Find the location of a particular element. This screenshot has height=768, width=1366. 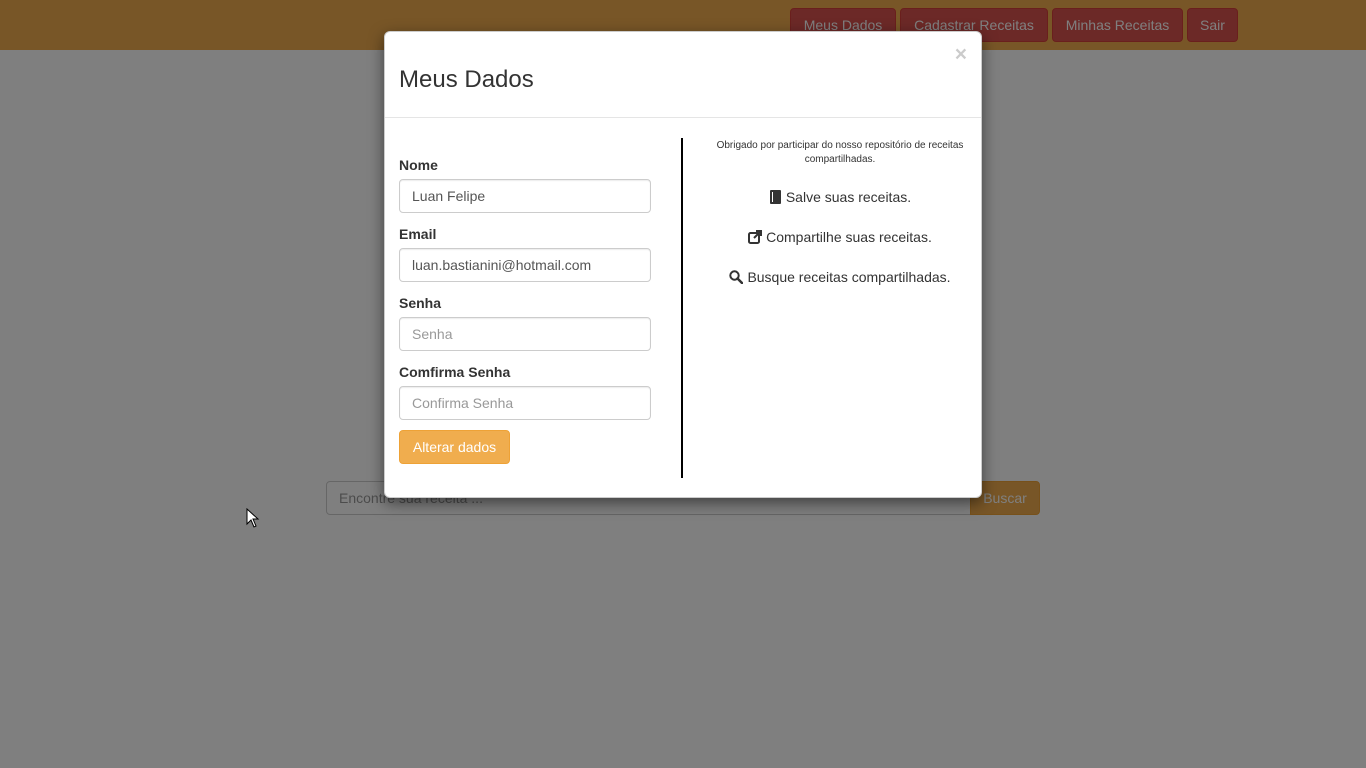

email-label: Email is located at coordinates (418, 234).